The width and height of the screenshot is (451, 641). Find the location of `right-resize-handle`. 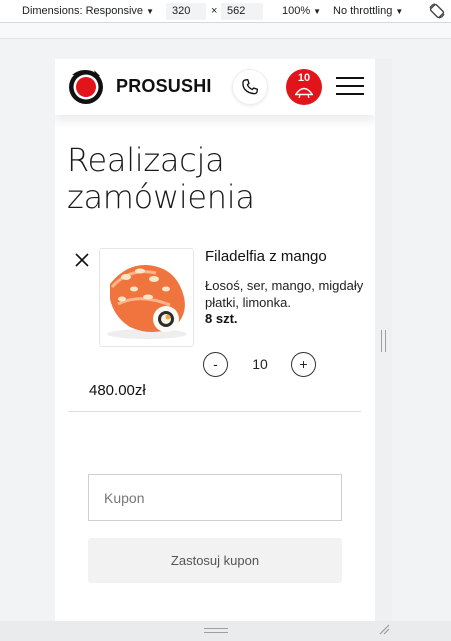

right-resize-handle is located at coordinates (383, 341).